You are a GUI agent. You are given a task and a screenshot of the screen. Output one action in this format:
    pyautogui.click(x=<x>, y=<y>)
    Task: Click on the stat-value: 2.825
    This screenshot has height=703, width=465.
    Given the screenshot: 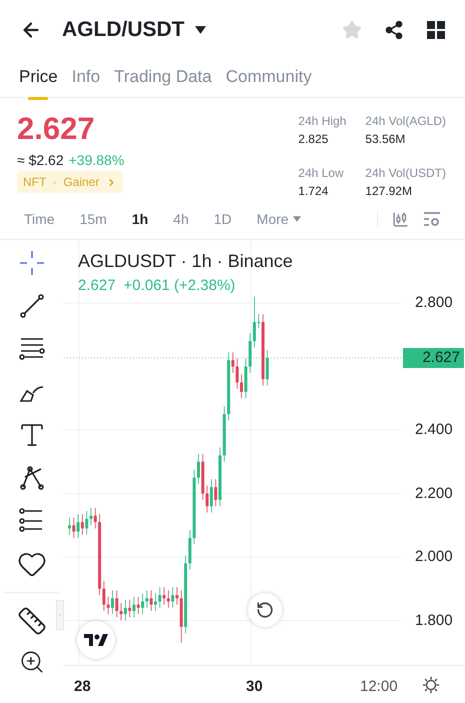 What is the action you would take?
    pyautogui.click(x=314, y=139)
    